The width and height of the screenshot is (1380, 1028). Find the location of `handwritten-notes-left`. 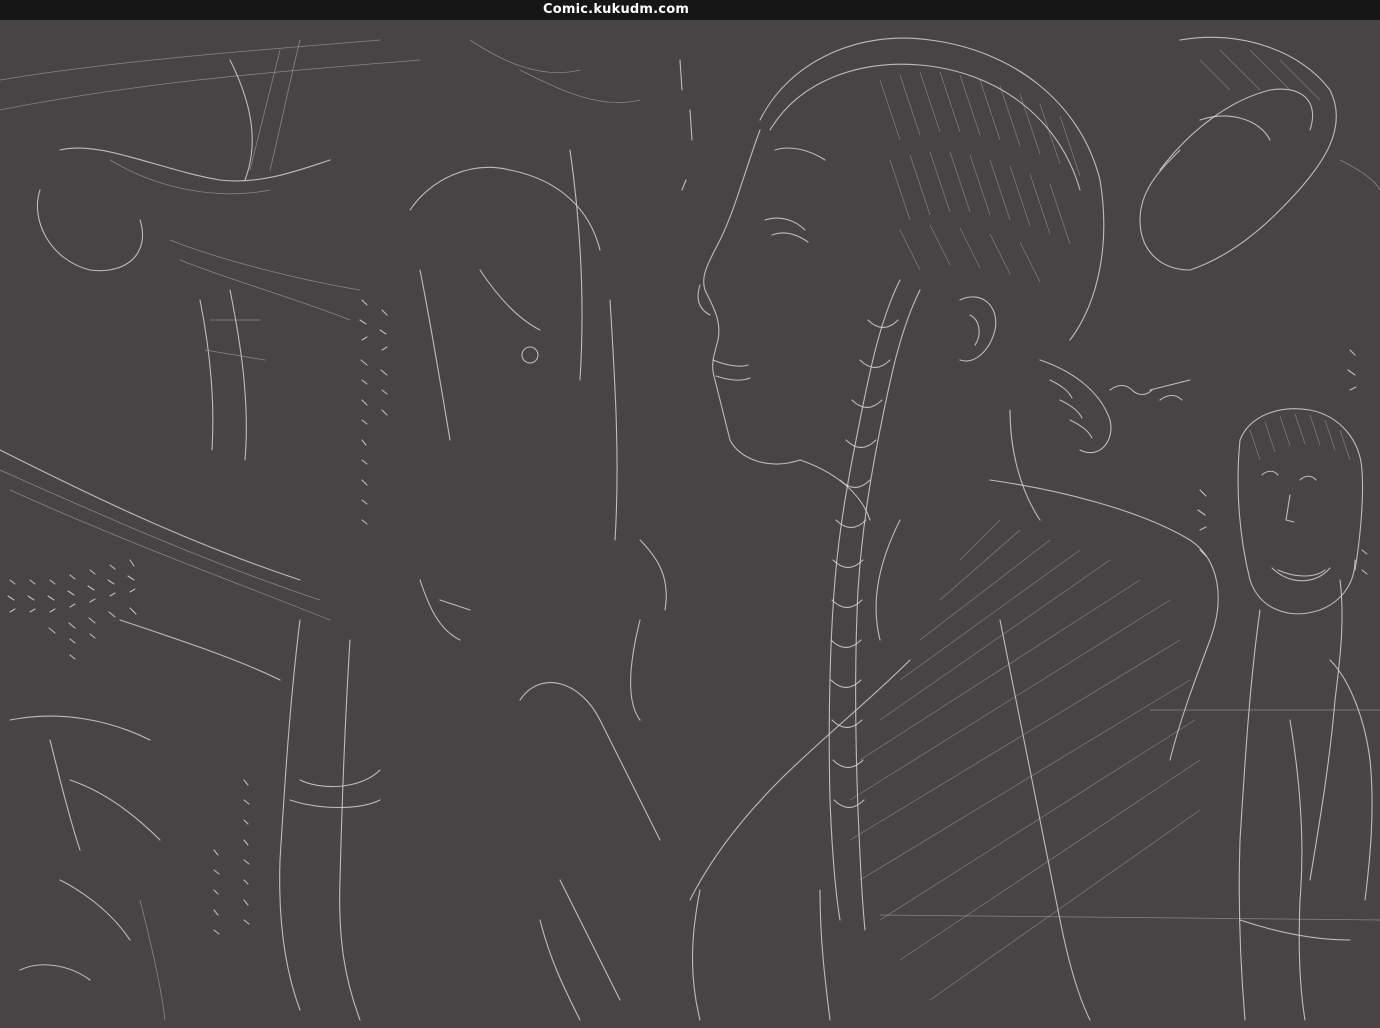

handwritten-notes-left is located at coordinates (72, 609).